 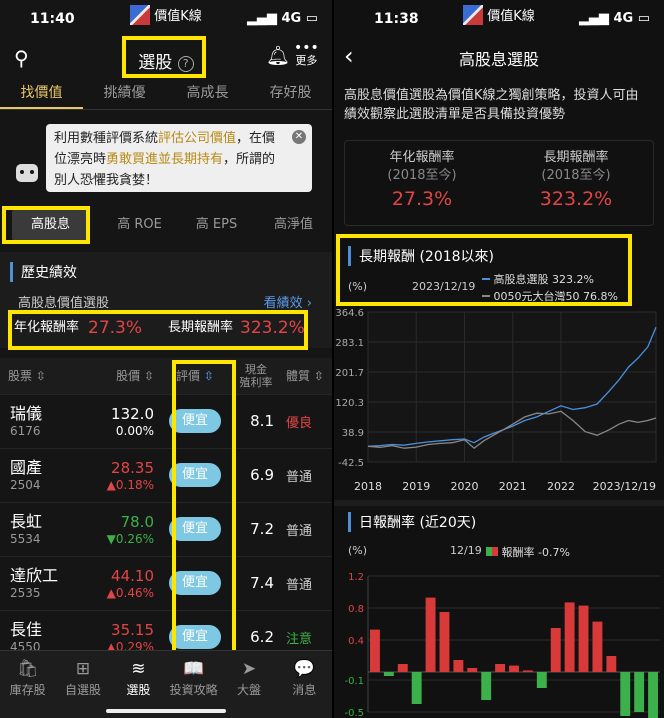 What do you see at coordinates (50, 376) in the screenshot?
I see `header-stock: 股票 ⇳` at bounding box center [50, 376].